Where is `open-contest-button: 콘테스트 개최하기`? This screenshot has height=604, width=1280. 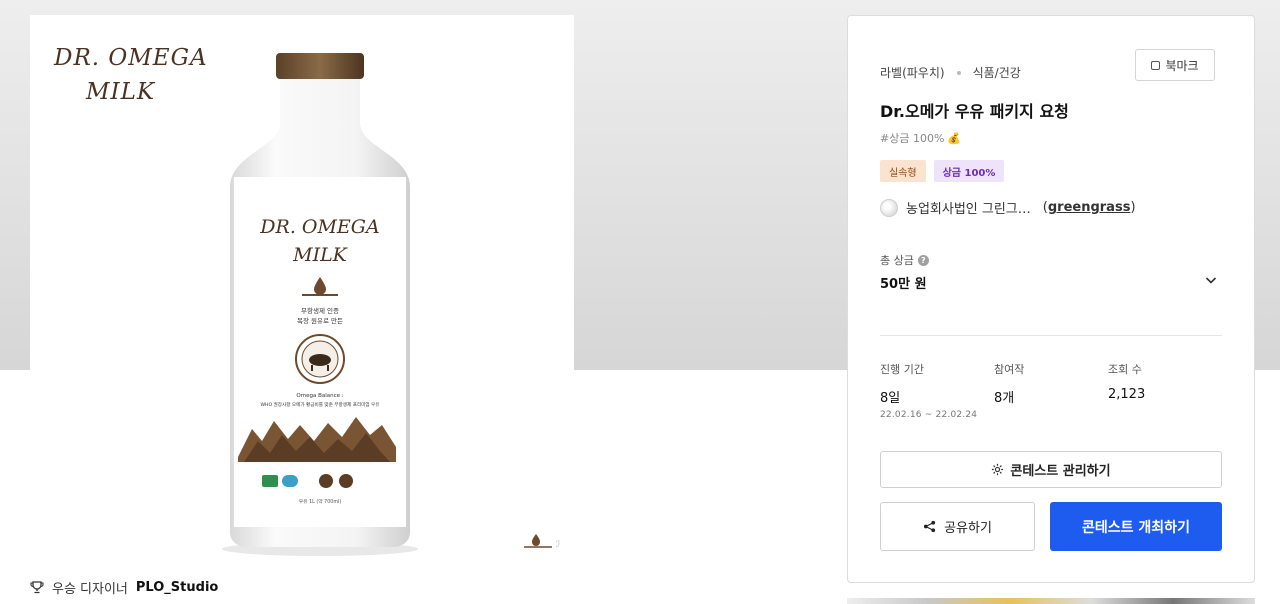 open-contest-button: 콘테스트 개최하기 is located at coordinates (1136, 526).